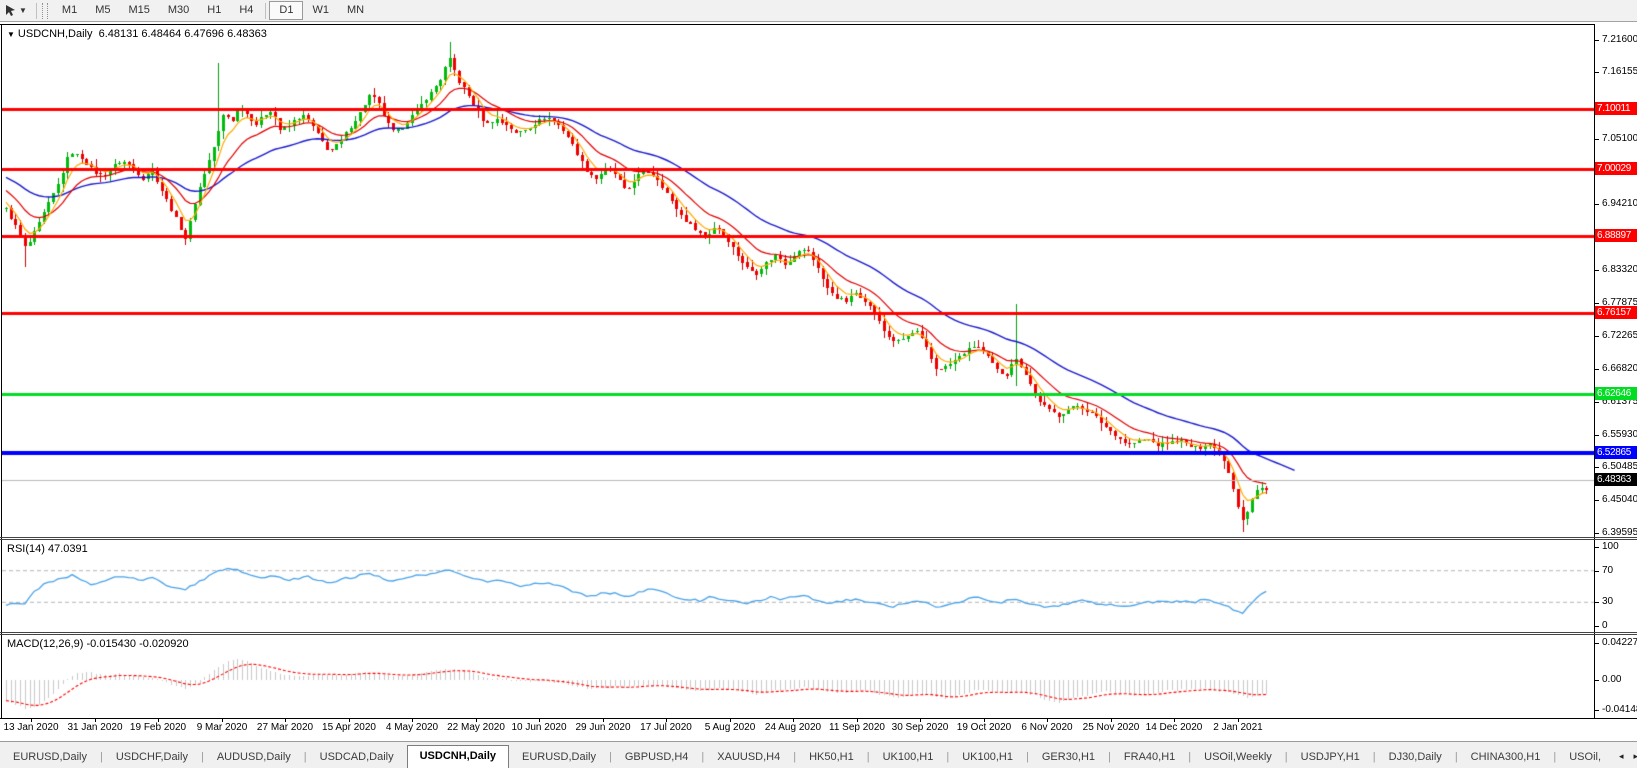 Image resolution: width=1637 pixels, height=768 pixels. I want to click on dropdown-caret-icon: ▼, so click(23, 10).